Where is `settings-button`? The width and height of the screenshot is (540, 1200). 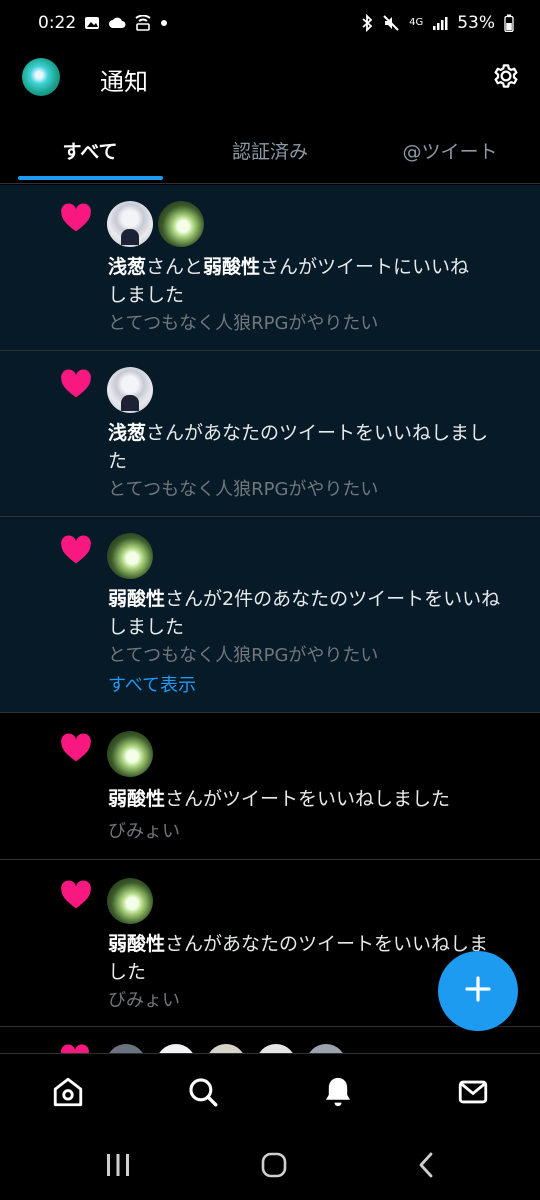 settings-button is located at coordinates (506, 78).